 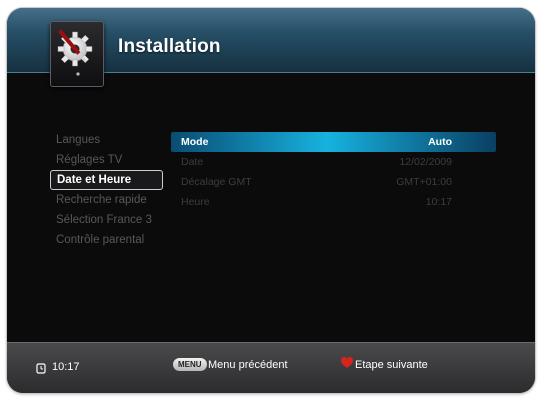 What do you see at coordinates (106, 220) in the screenshot?
I see `menu-item-selection-france-3: Sélection France 3` at bounding box center [106, 220].